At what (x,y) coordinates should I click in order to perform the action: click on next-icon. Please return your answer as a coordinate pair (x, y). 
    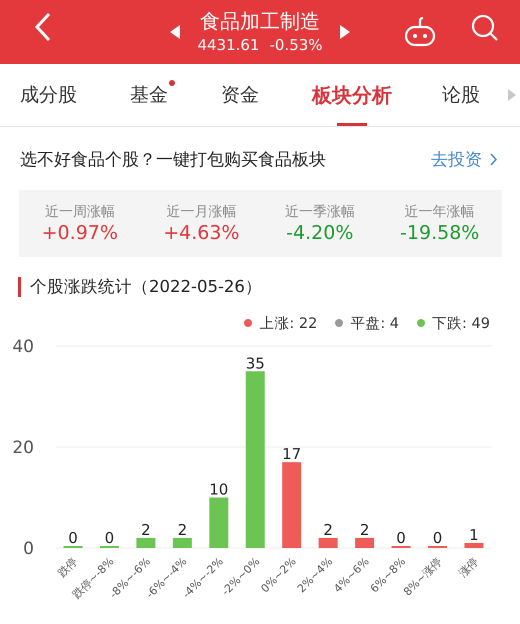
    Looking at the image, I should click on (344, 32).